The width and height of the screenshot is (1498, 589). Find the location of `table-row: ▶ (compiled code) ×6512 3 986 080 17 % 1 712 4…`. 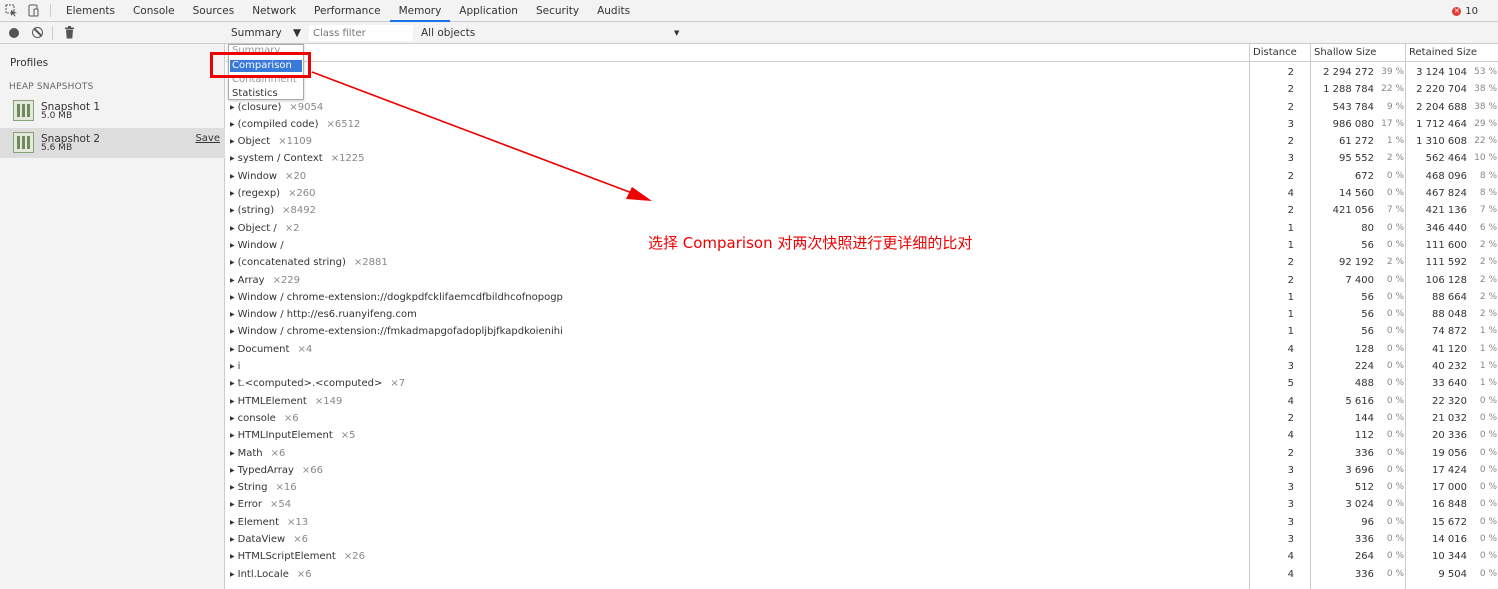

table-row: ▶ (compiled code) ×6512 3 986 080 17 % 1 712 4… is located at coordinates (862, 125).